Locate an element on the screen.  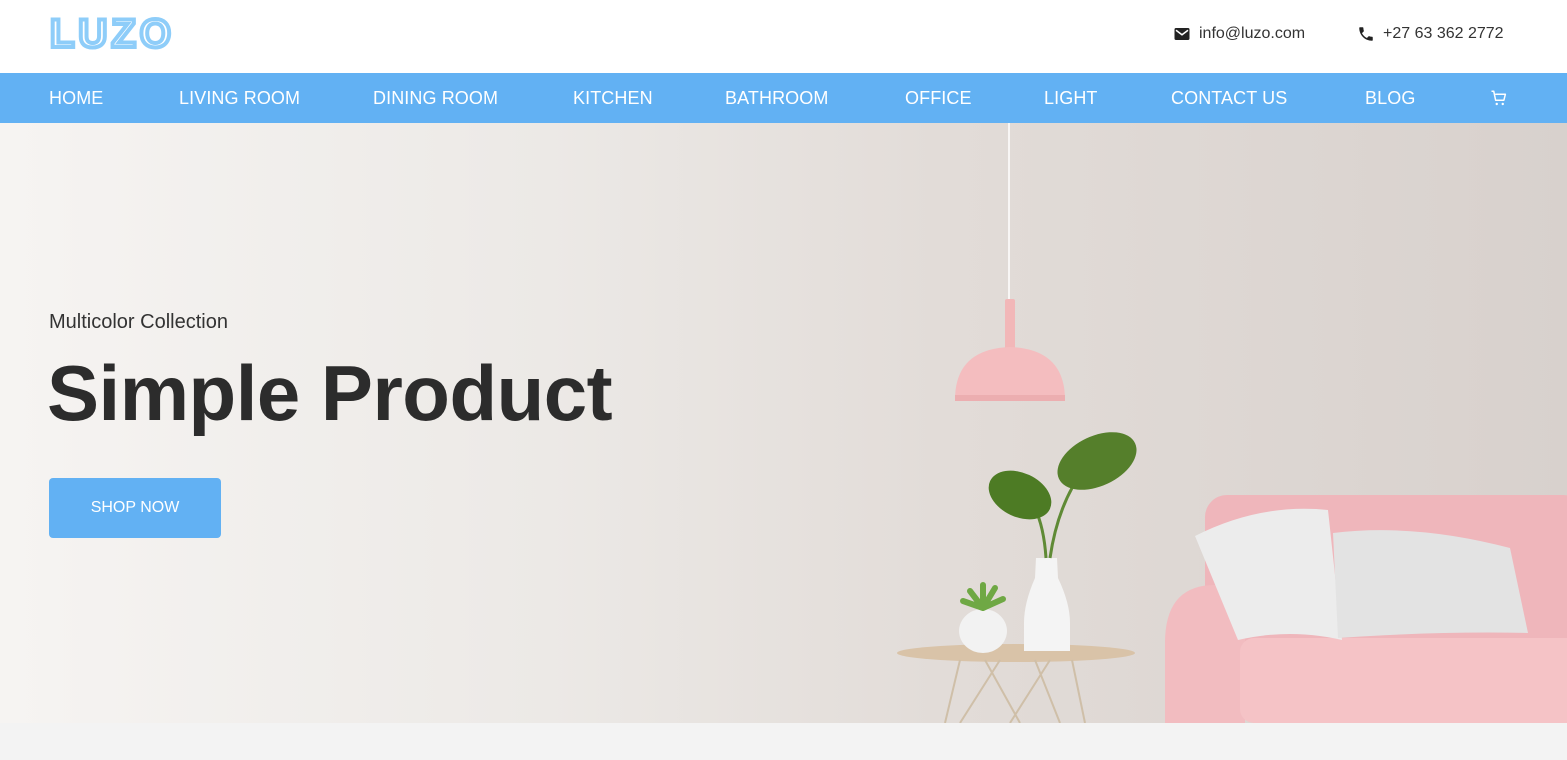
pink-sofa-illustration is located at coordinates (1366, 609).